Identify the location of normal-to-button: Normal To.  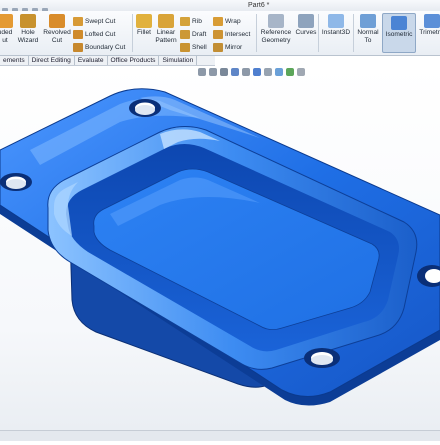
(368, 29).